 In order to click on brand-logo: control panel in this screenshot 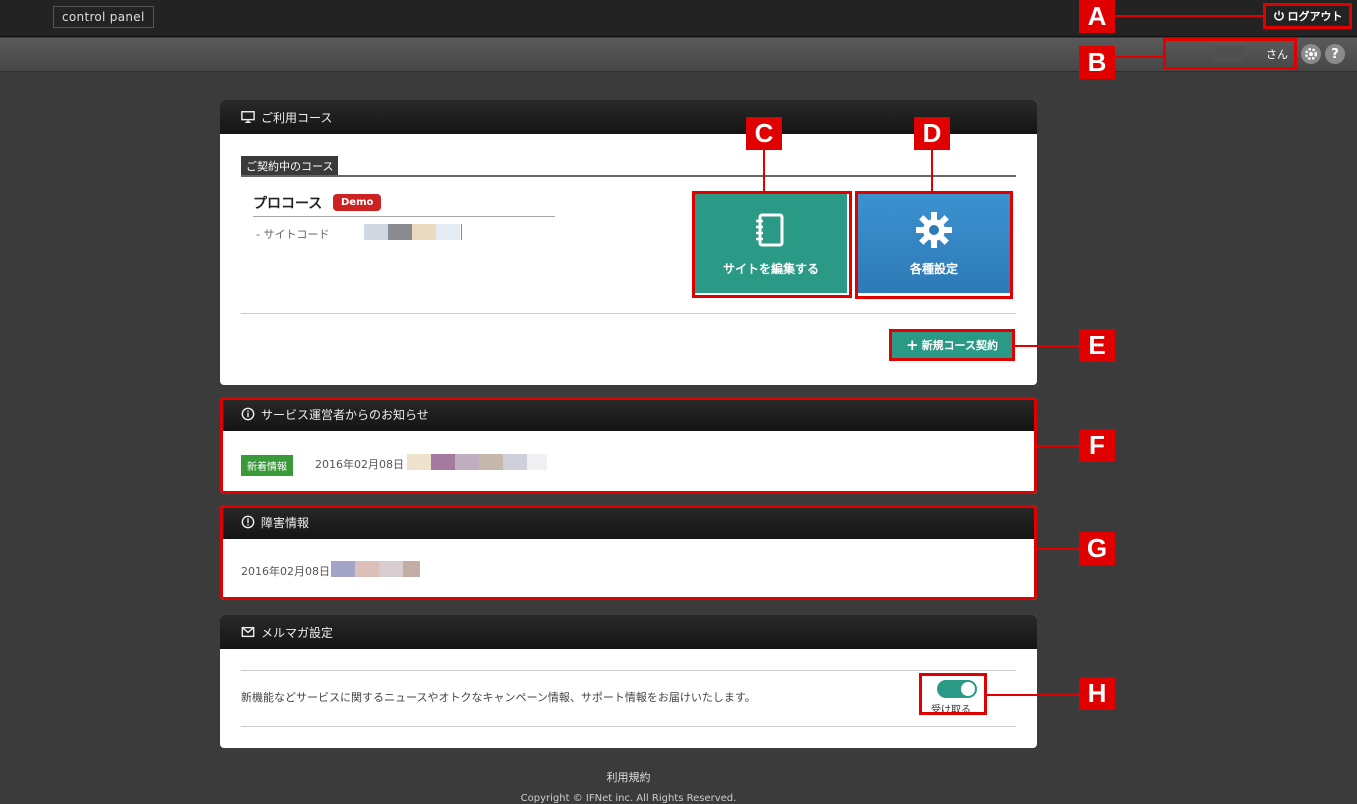, I will do `click(103, 17)`.